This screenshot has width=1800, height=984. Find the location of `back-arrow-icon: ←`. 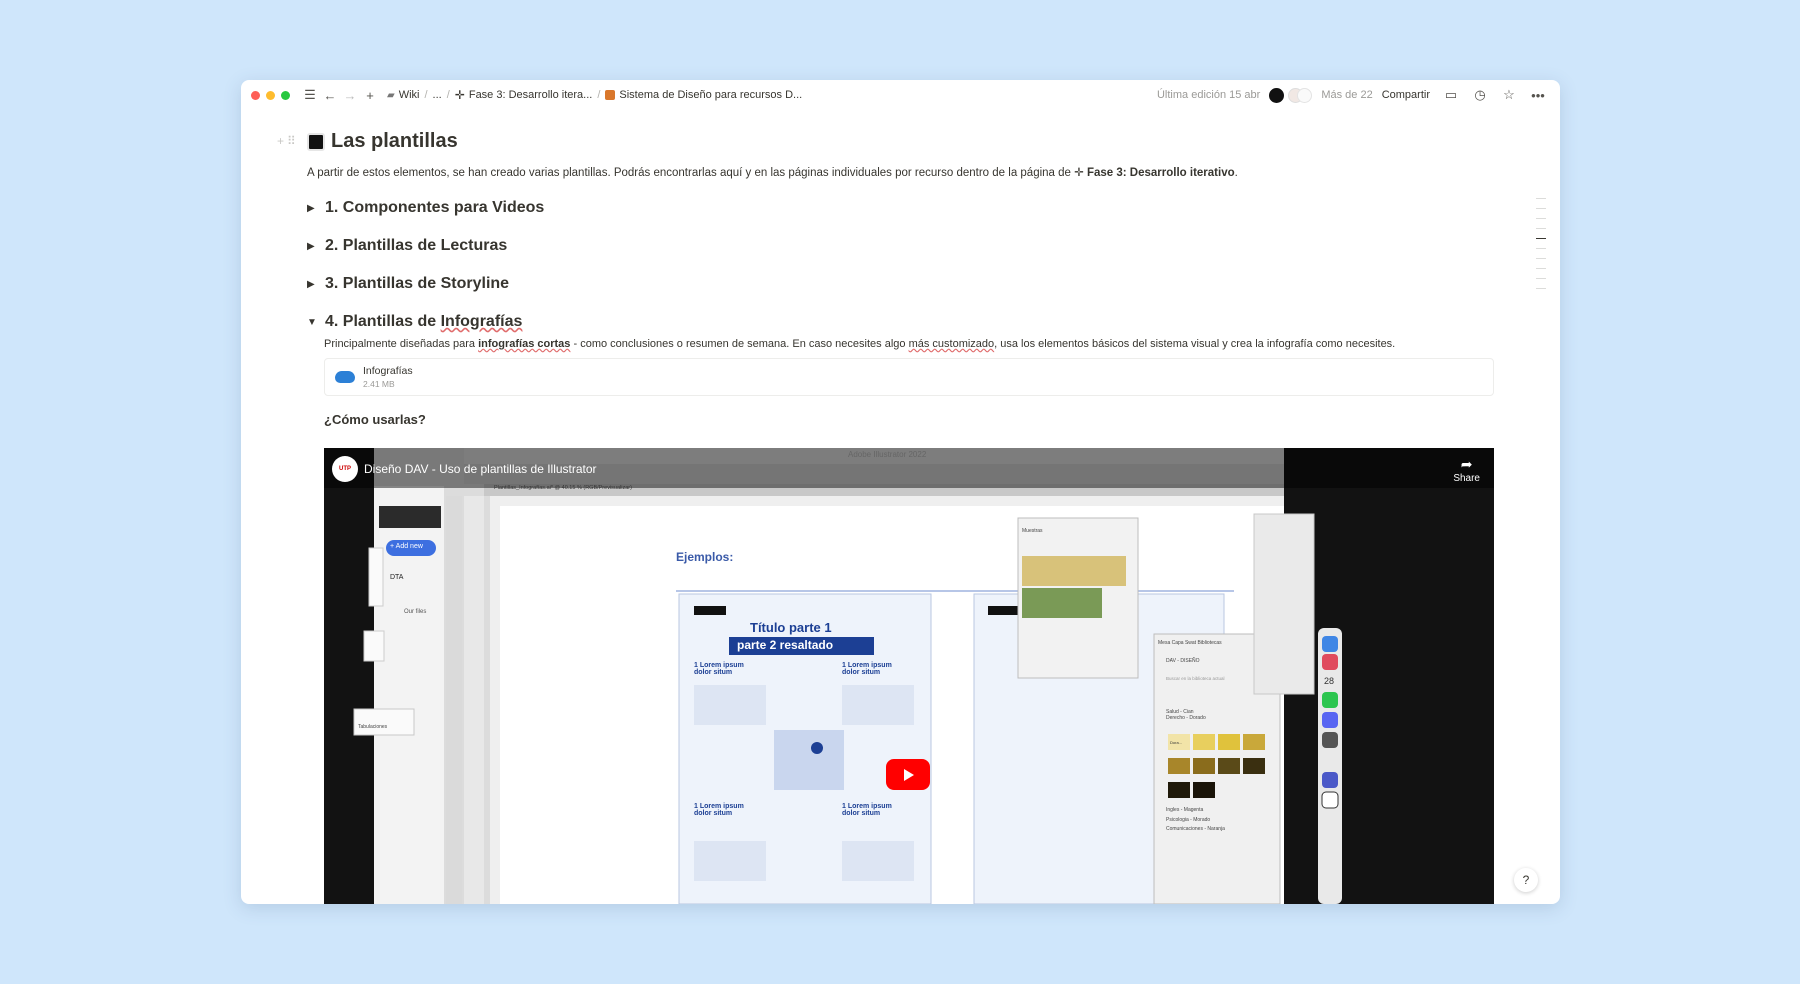

back-arrow-icon: ← is located at coordinates (330, 95).